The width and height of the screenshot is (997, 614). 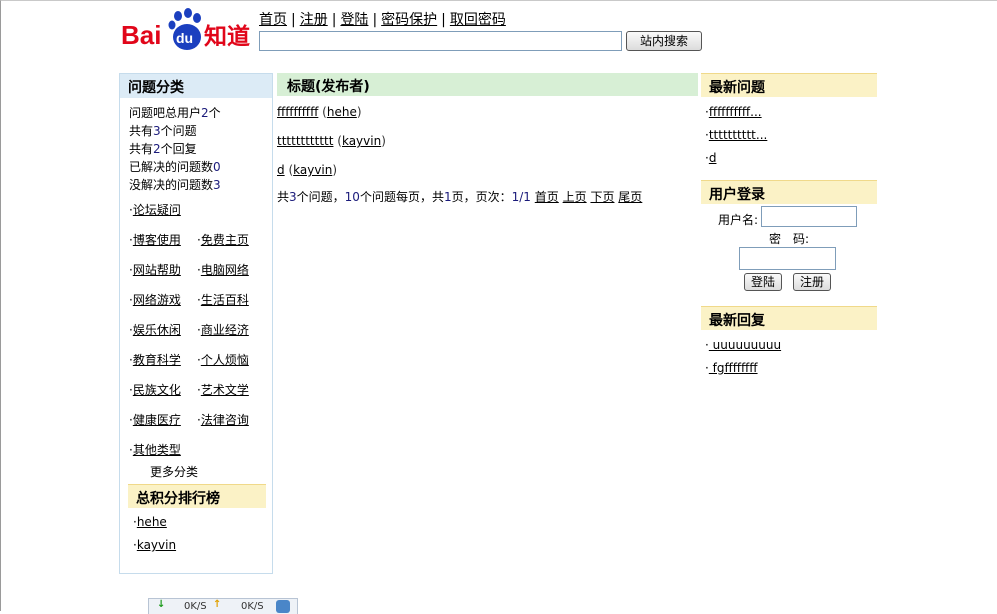 I want to click on site-search-input, so click(x=440, y=41).